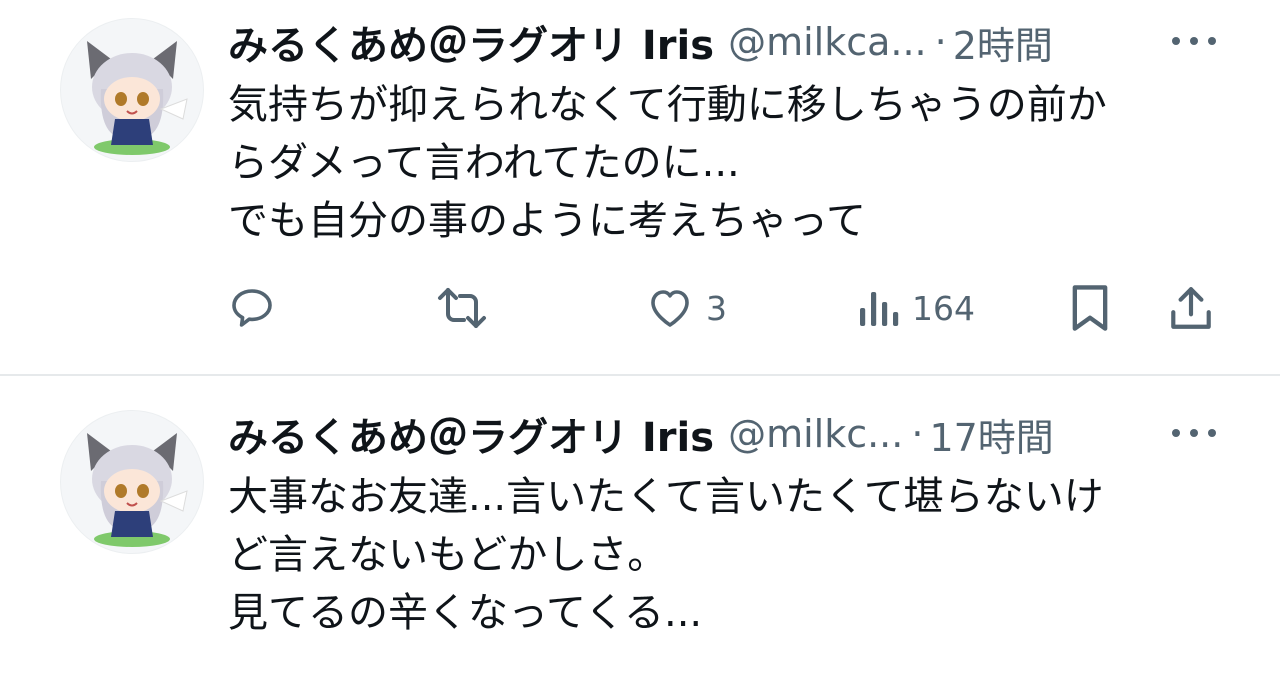 The image size is (1280, 676). I want to click on heart-icon, so click(670, 308).